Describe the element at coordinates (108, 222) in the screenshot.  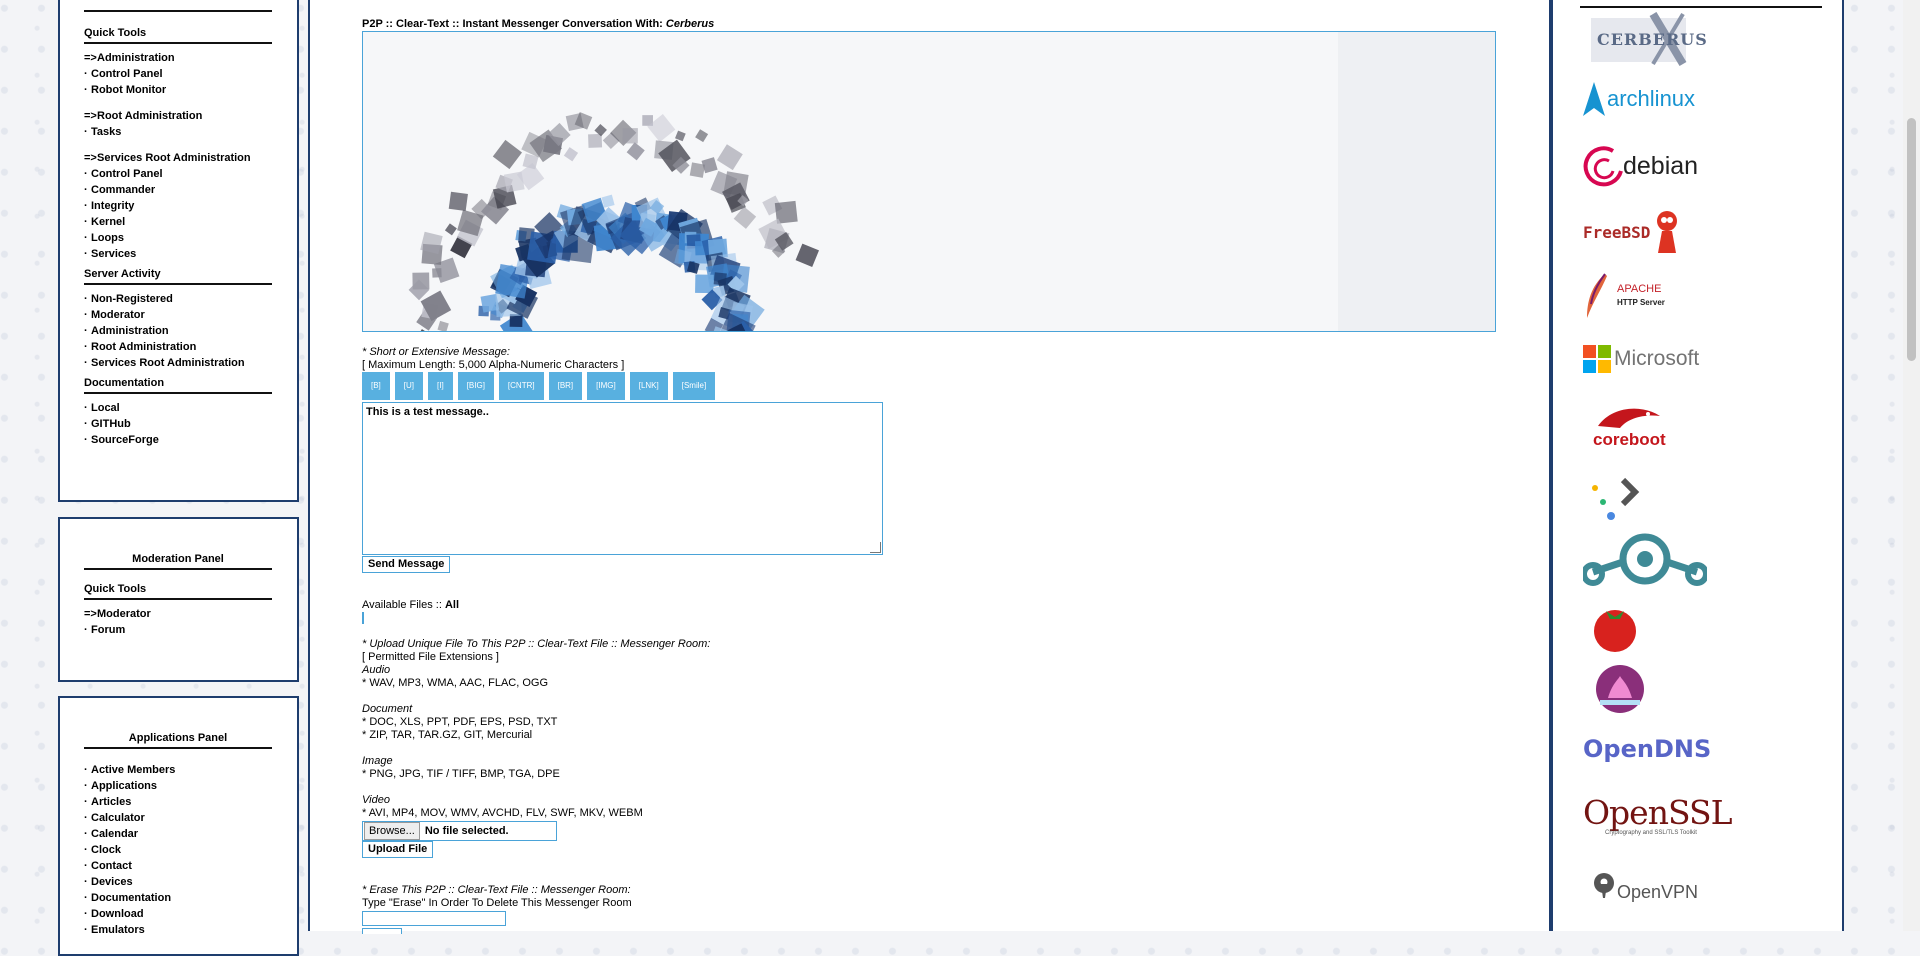
I see `nav-link-label: Kernel` at that location.